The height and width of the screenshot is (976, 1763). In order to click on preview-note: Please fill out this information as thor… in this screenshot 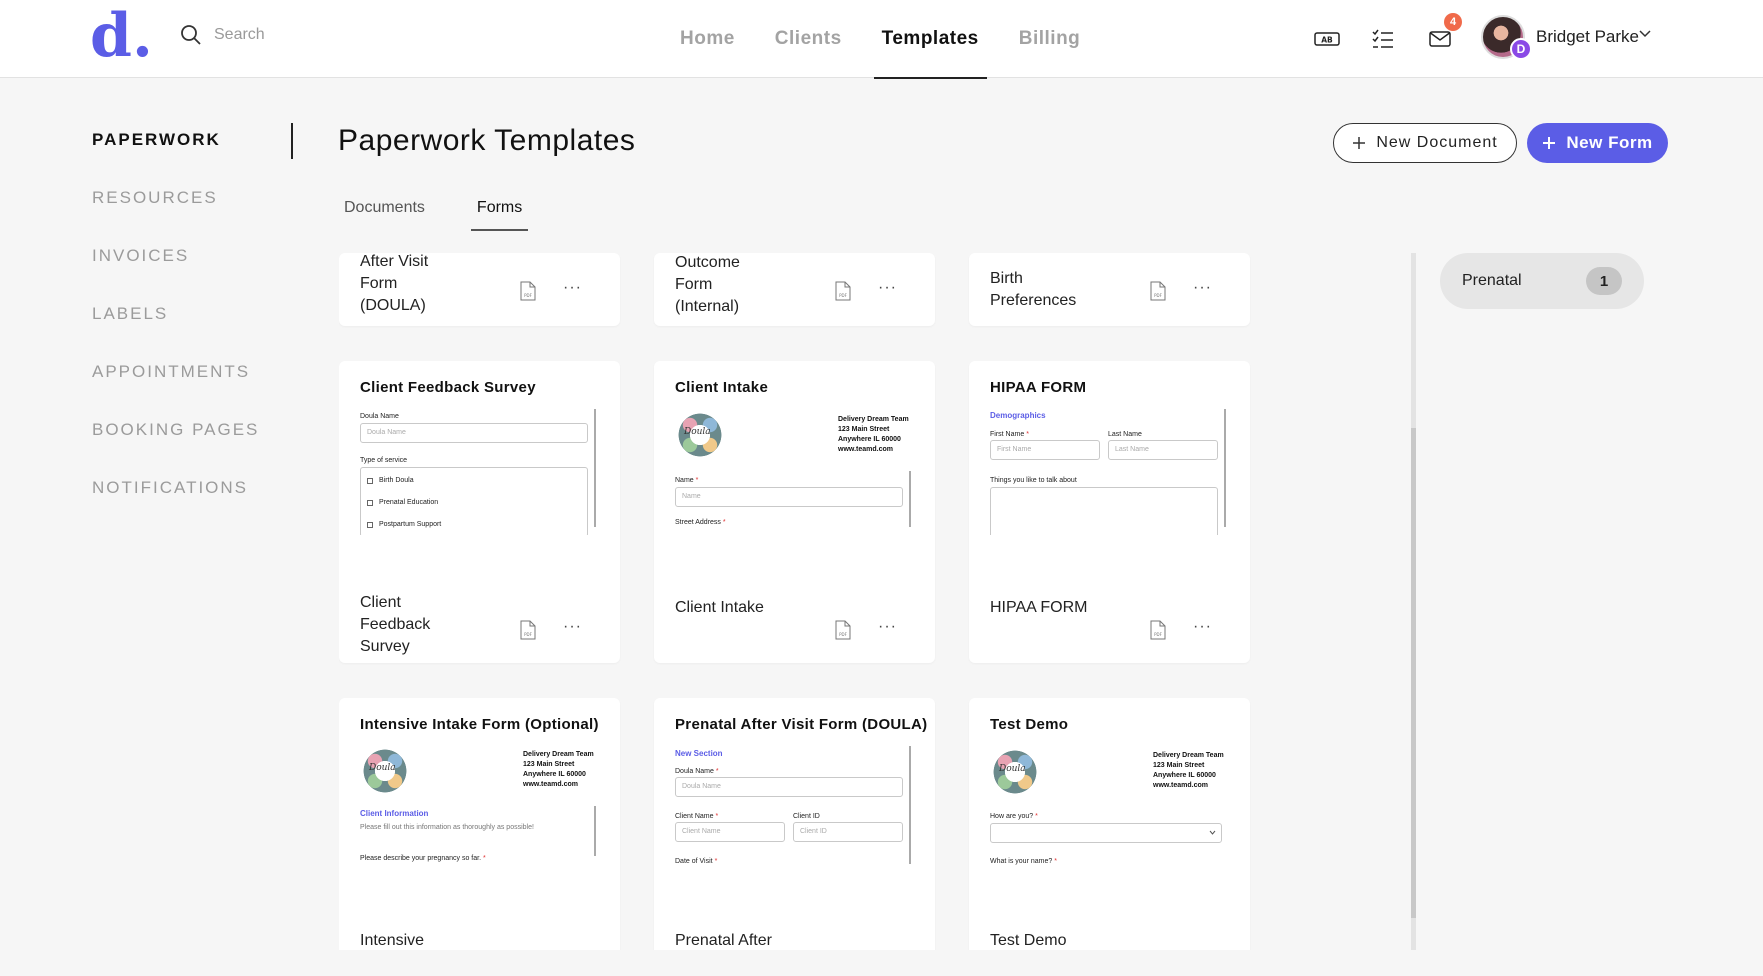, I will do `click(447, 827)`.